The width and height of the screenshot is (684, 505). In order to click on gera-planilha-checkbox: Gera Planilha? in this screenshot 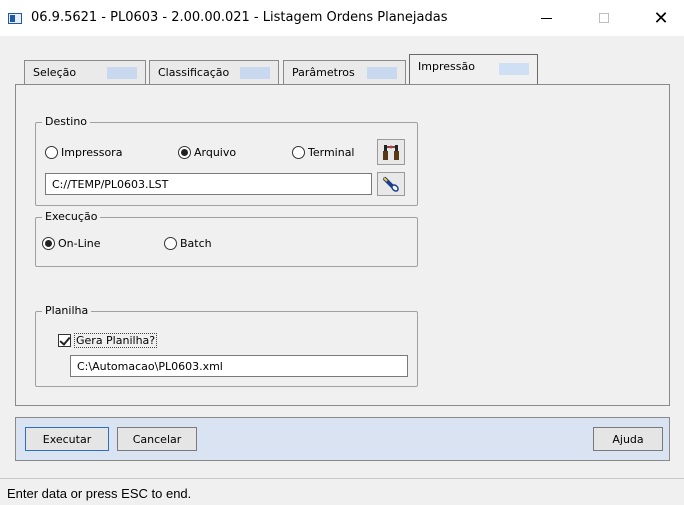, I will do `click(108, 340)`.